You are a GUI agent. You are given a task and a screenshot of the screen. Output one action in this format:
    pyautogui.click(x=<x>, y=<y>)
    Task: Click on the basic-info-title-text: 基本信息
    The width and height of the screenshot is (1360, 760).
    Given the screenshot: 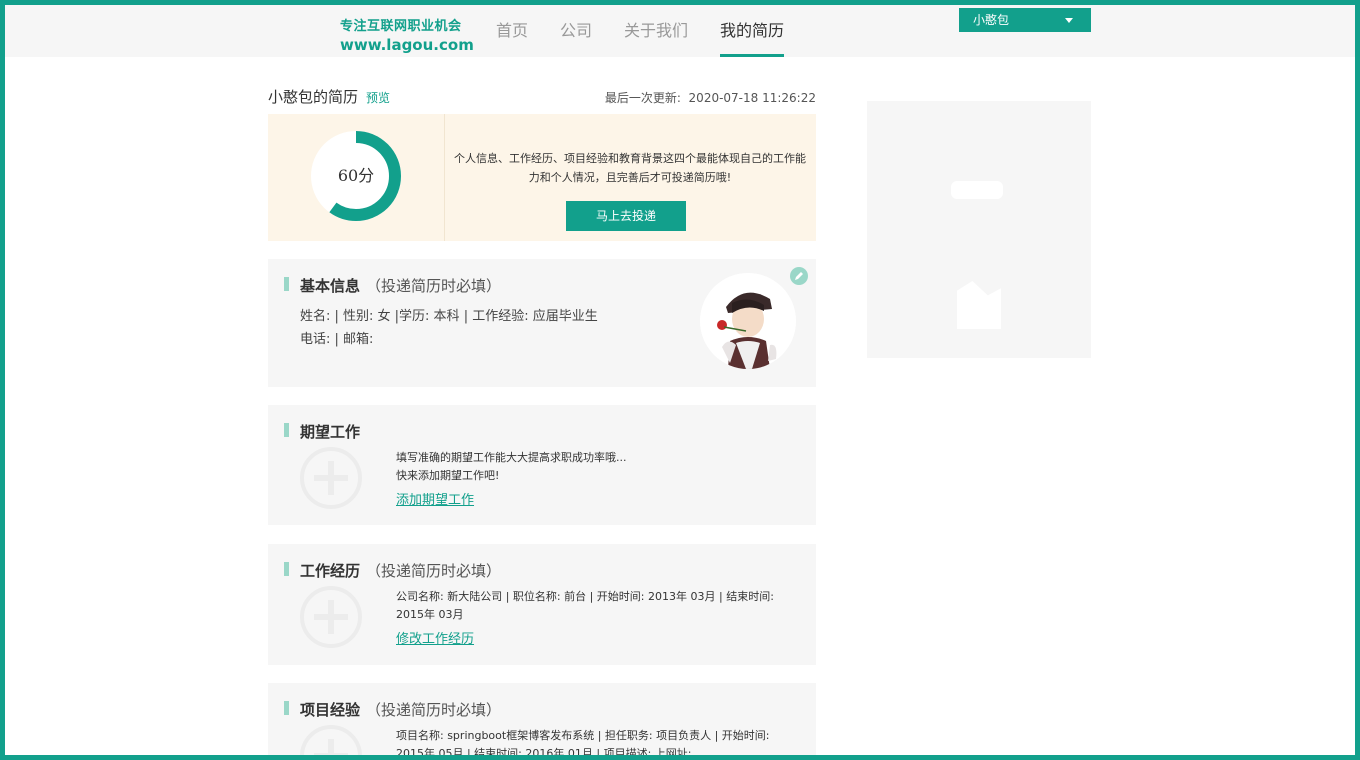 What is the action you would take?
    pyautogui.click(x=330, y=286)
    